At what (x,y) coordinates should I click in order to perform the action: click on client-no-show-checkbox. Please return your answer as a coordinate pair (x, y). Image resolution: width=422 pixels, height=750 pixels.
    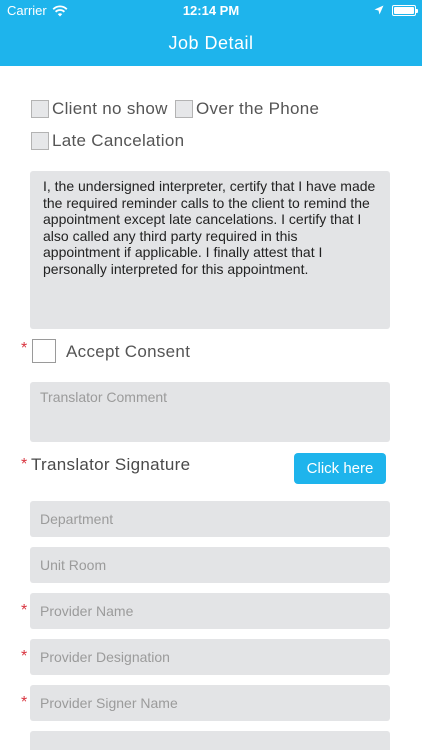
    Looking at the image, I should click on (40, 109).